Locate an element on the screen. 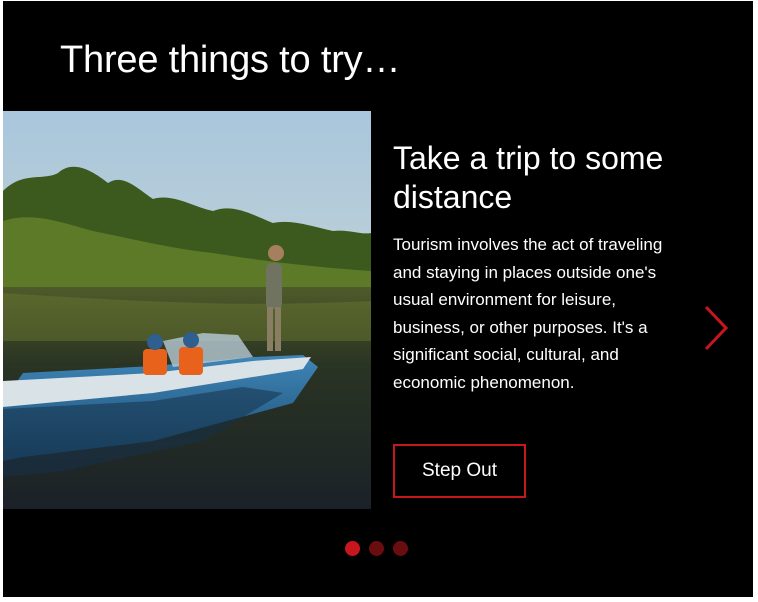 The width and height of the screenshot is (758, 602). slide-title: Take a trip to some distance is located at coordinates (528, 177).